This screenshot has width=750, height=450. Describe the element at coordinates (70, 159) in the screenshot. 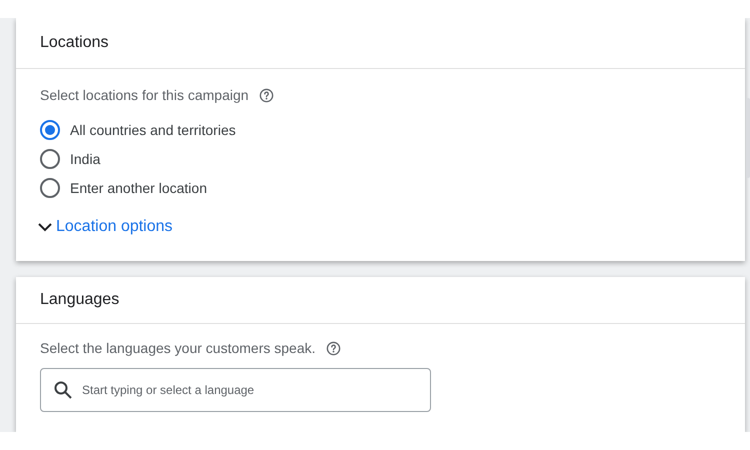

I see `radio-option: India` at that location.